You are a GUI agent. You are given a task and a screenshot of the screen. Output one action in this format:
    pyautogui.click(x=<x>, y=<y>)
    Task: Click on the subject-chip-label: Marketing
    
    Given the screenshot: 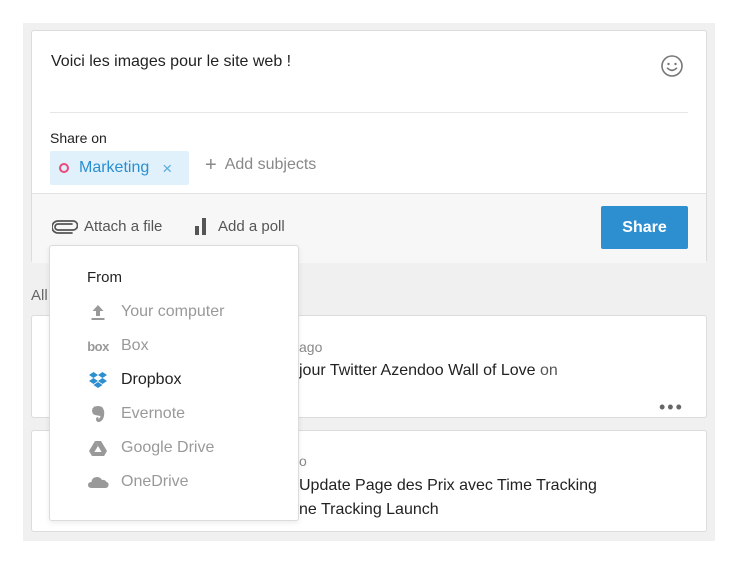 What is the action you would take?
    pyautogui.click(x=114, y=167)
    